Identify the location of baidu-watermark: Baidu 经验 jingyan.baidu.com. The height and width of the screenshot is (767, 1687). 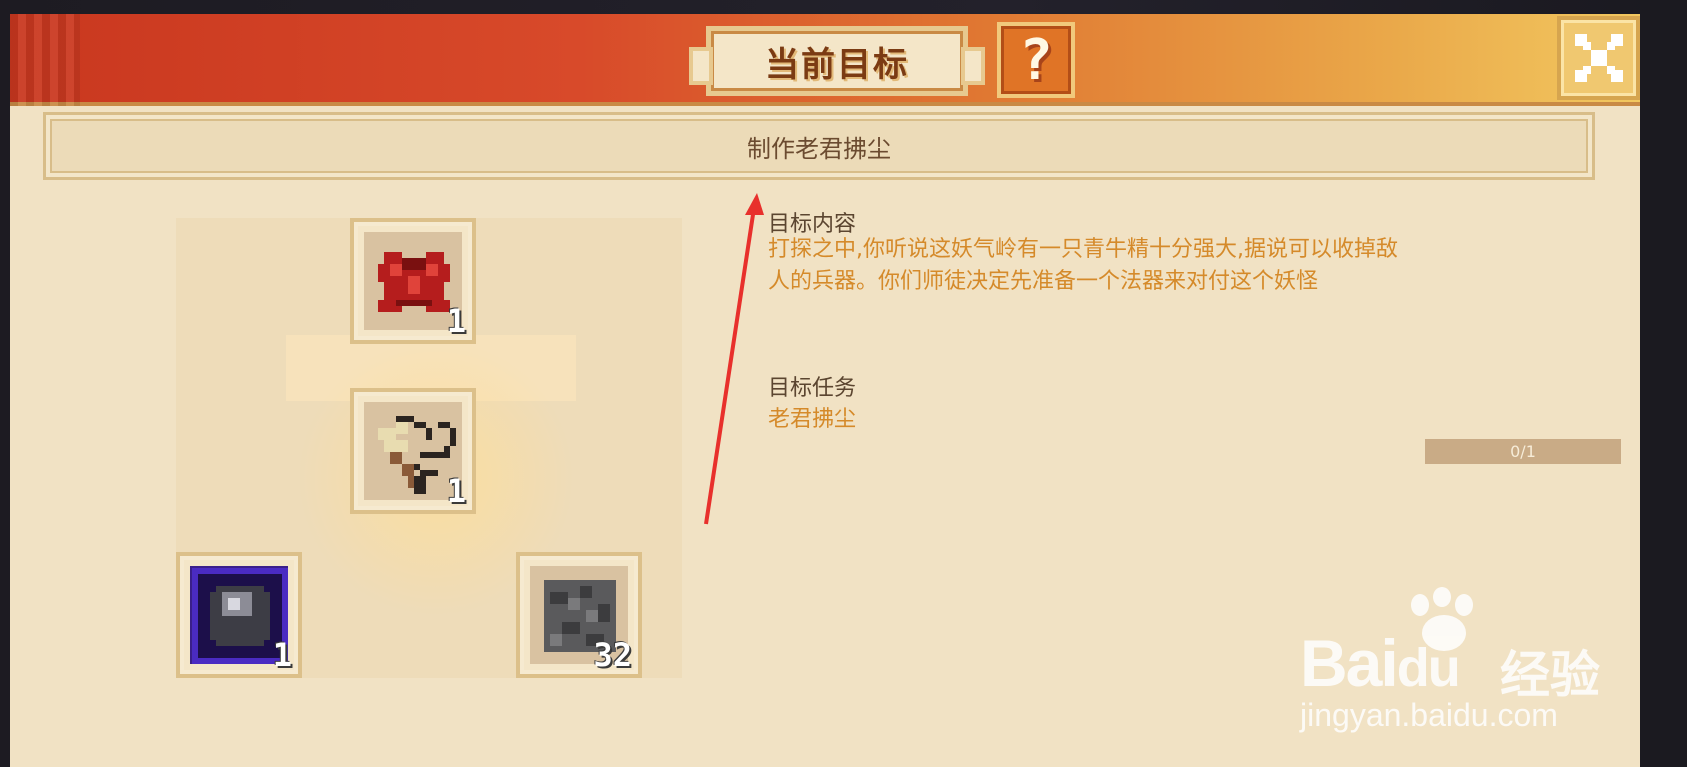
(1465, 660).